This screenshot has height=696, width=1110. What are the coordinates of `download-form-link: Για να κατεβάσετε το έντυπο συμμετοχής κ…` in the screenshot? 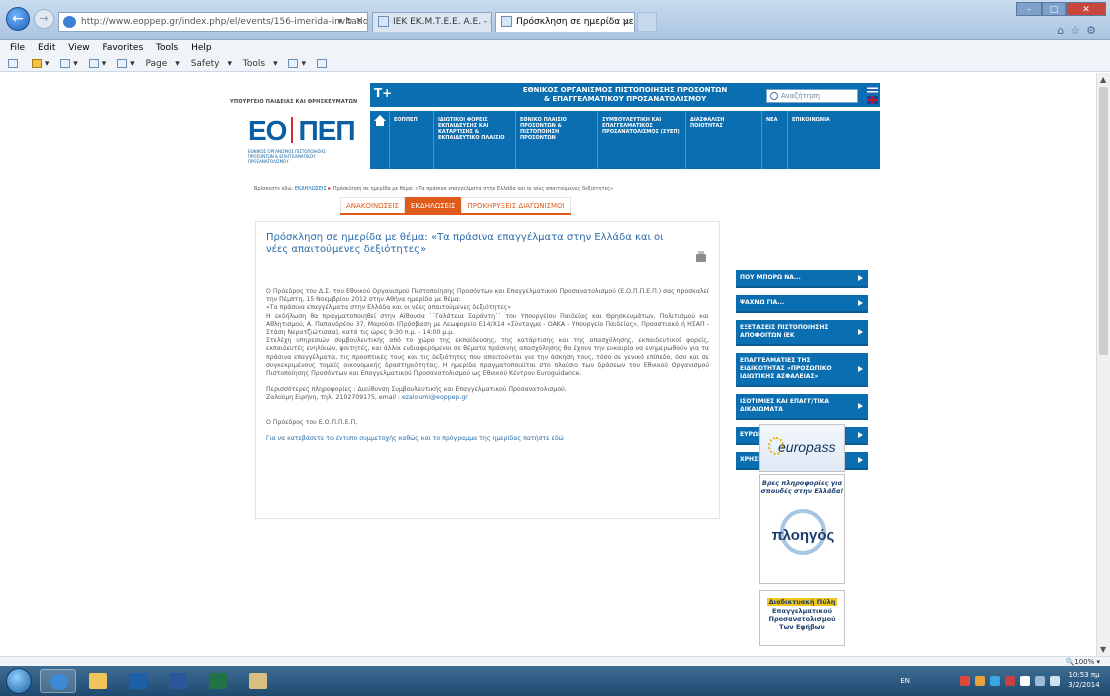 It's located at (487, 439).